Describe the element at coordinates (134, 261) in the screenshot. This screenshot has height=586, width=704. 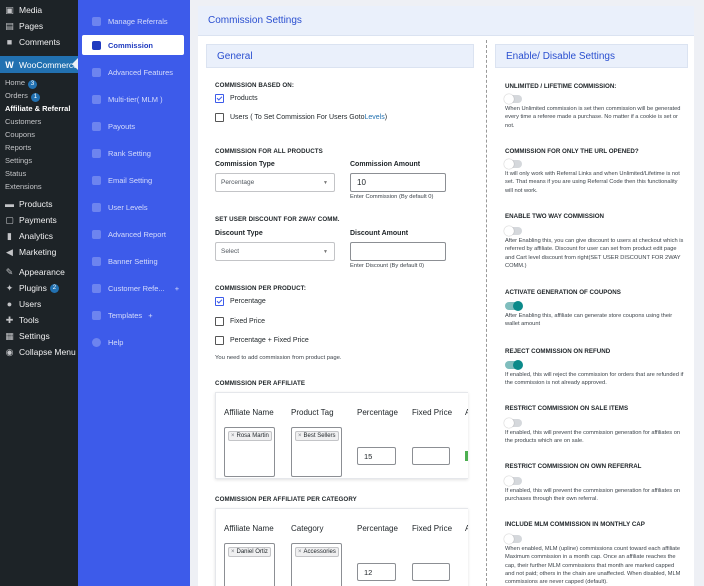
I see `nav-banner-setting: Banner Setting` at that location.